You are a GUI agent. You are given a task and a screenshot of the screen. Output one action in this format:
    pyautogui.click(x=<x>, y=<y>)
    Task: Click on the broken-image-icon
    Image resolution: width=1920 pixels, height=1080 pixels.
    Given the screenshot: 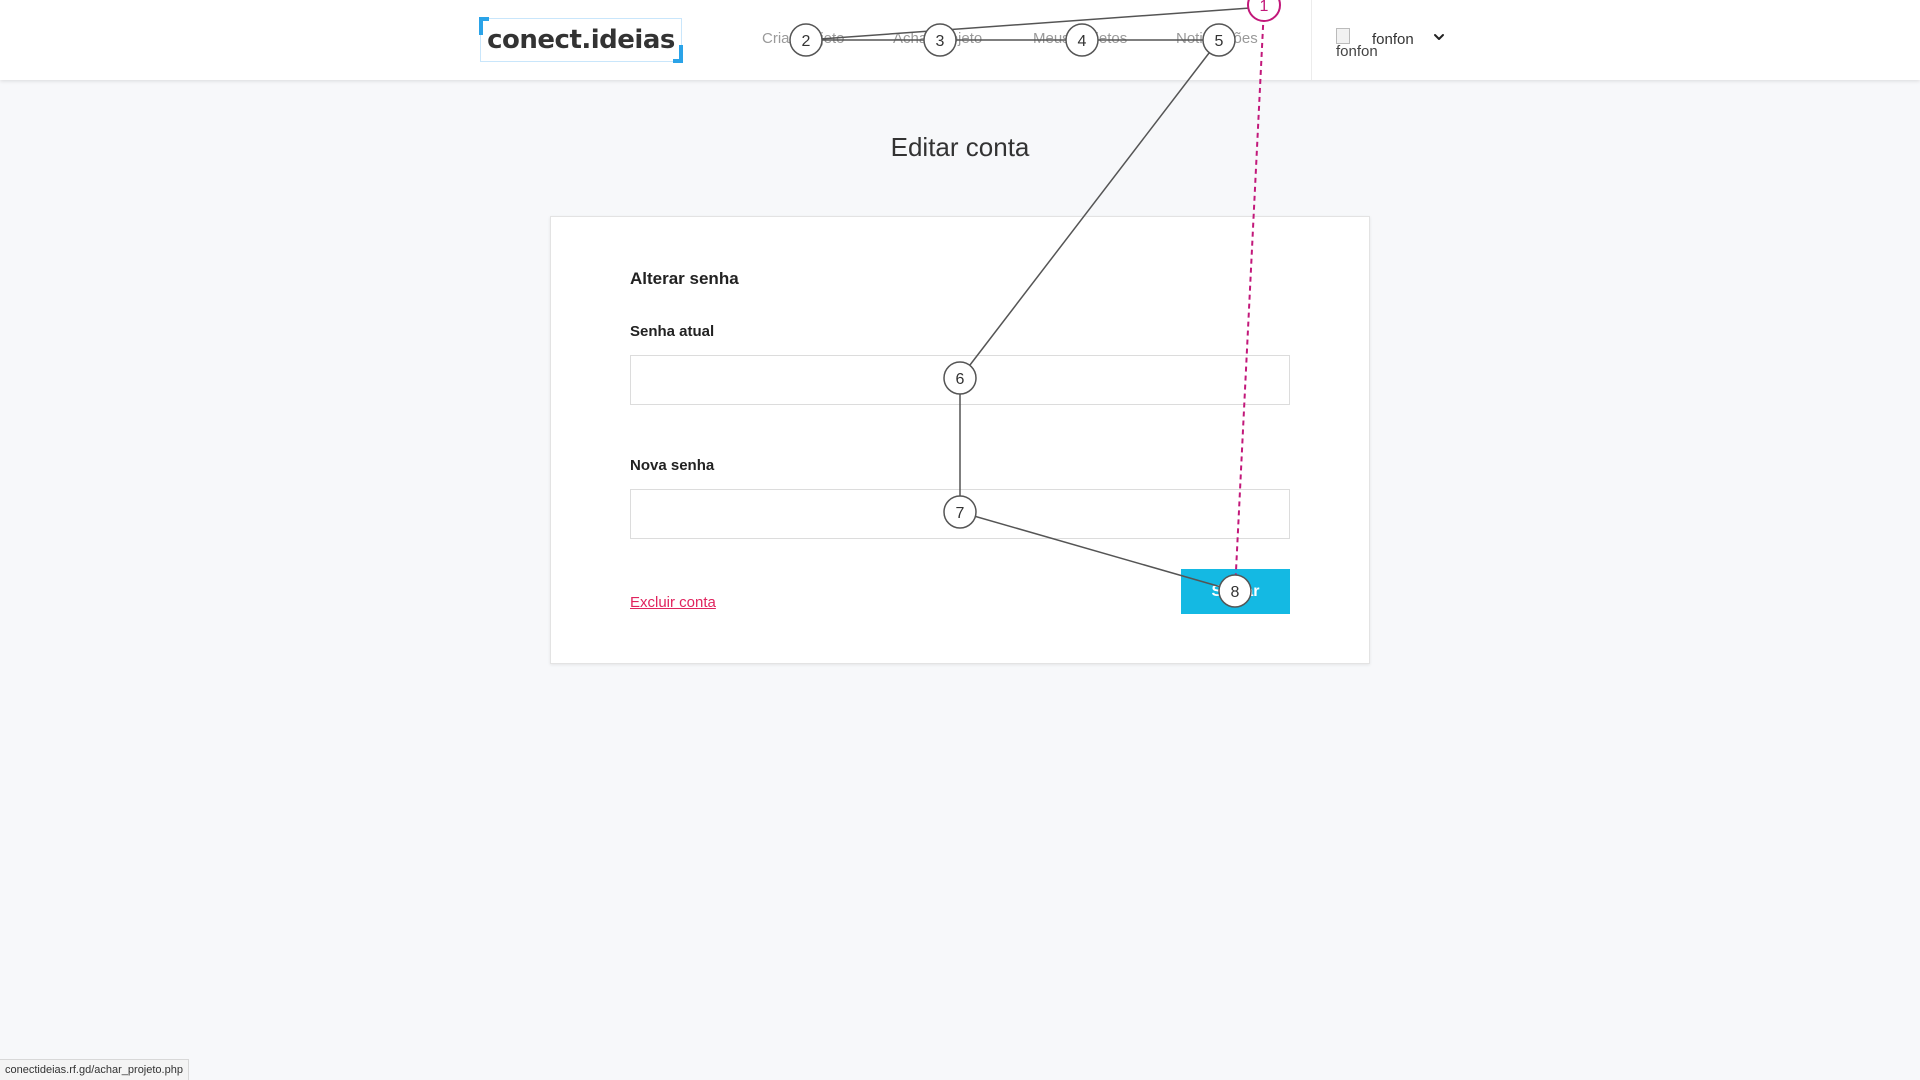 What is the action you would take?
    pyautogui.click(x=1343, y=36)
    